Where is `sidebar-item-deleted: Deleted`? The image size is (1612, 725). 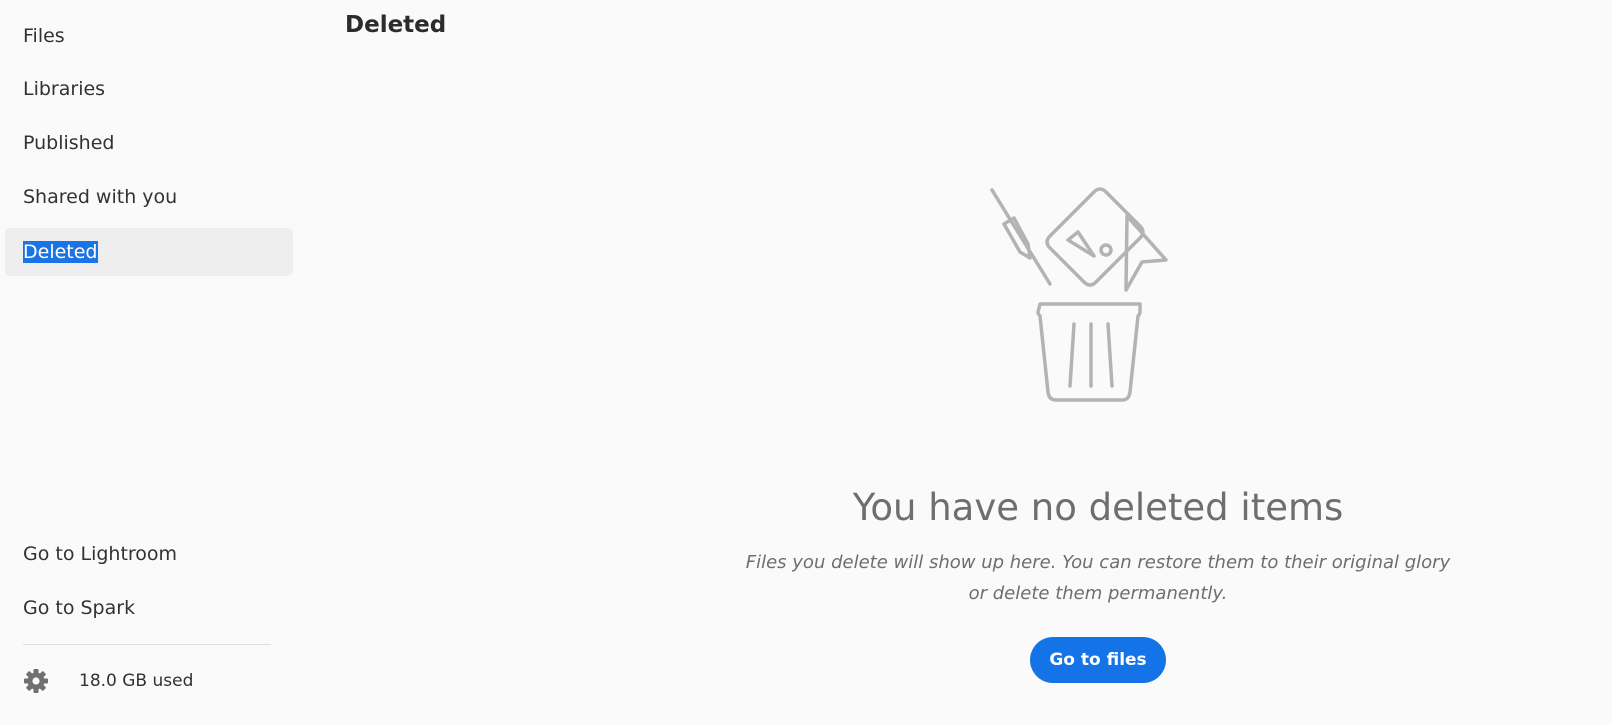 sidebar-item-deleted: Deleted is located at coordinates (149, 252).